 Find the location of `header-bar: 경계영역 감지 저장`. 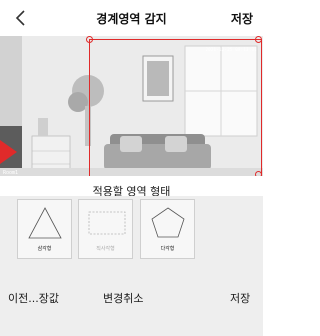

header-bar: 경계영역 감지 저장 is located at coordinates (131, 18).